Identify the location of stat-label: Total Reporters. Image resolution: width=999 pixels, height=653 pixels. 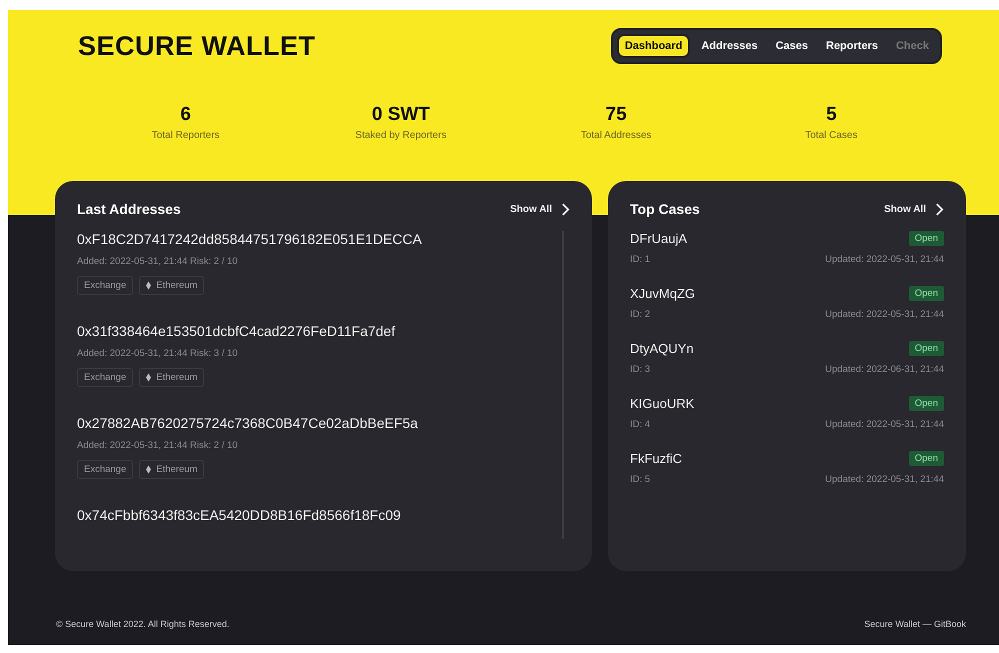
(186, 135).